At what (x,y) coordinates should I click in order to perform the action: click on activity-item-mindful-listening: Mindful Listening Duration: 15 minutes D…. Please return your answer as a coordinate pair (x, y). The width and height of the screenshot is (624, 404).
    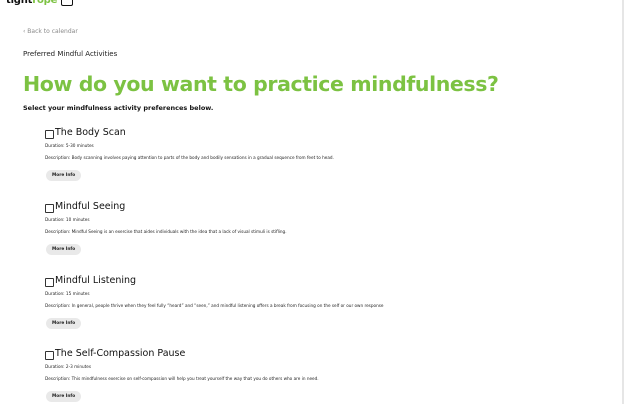
    Looking at the image, I should click on (315, 301).